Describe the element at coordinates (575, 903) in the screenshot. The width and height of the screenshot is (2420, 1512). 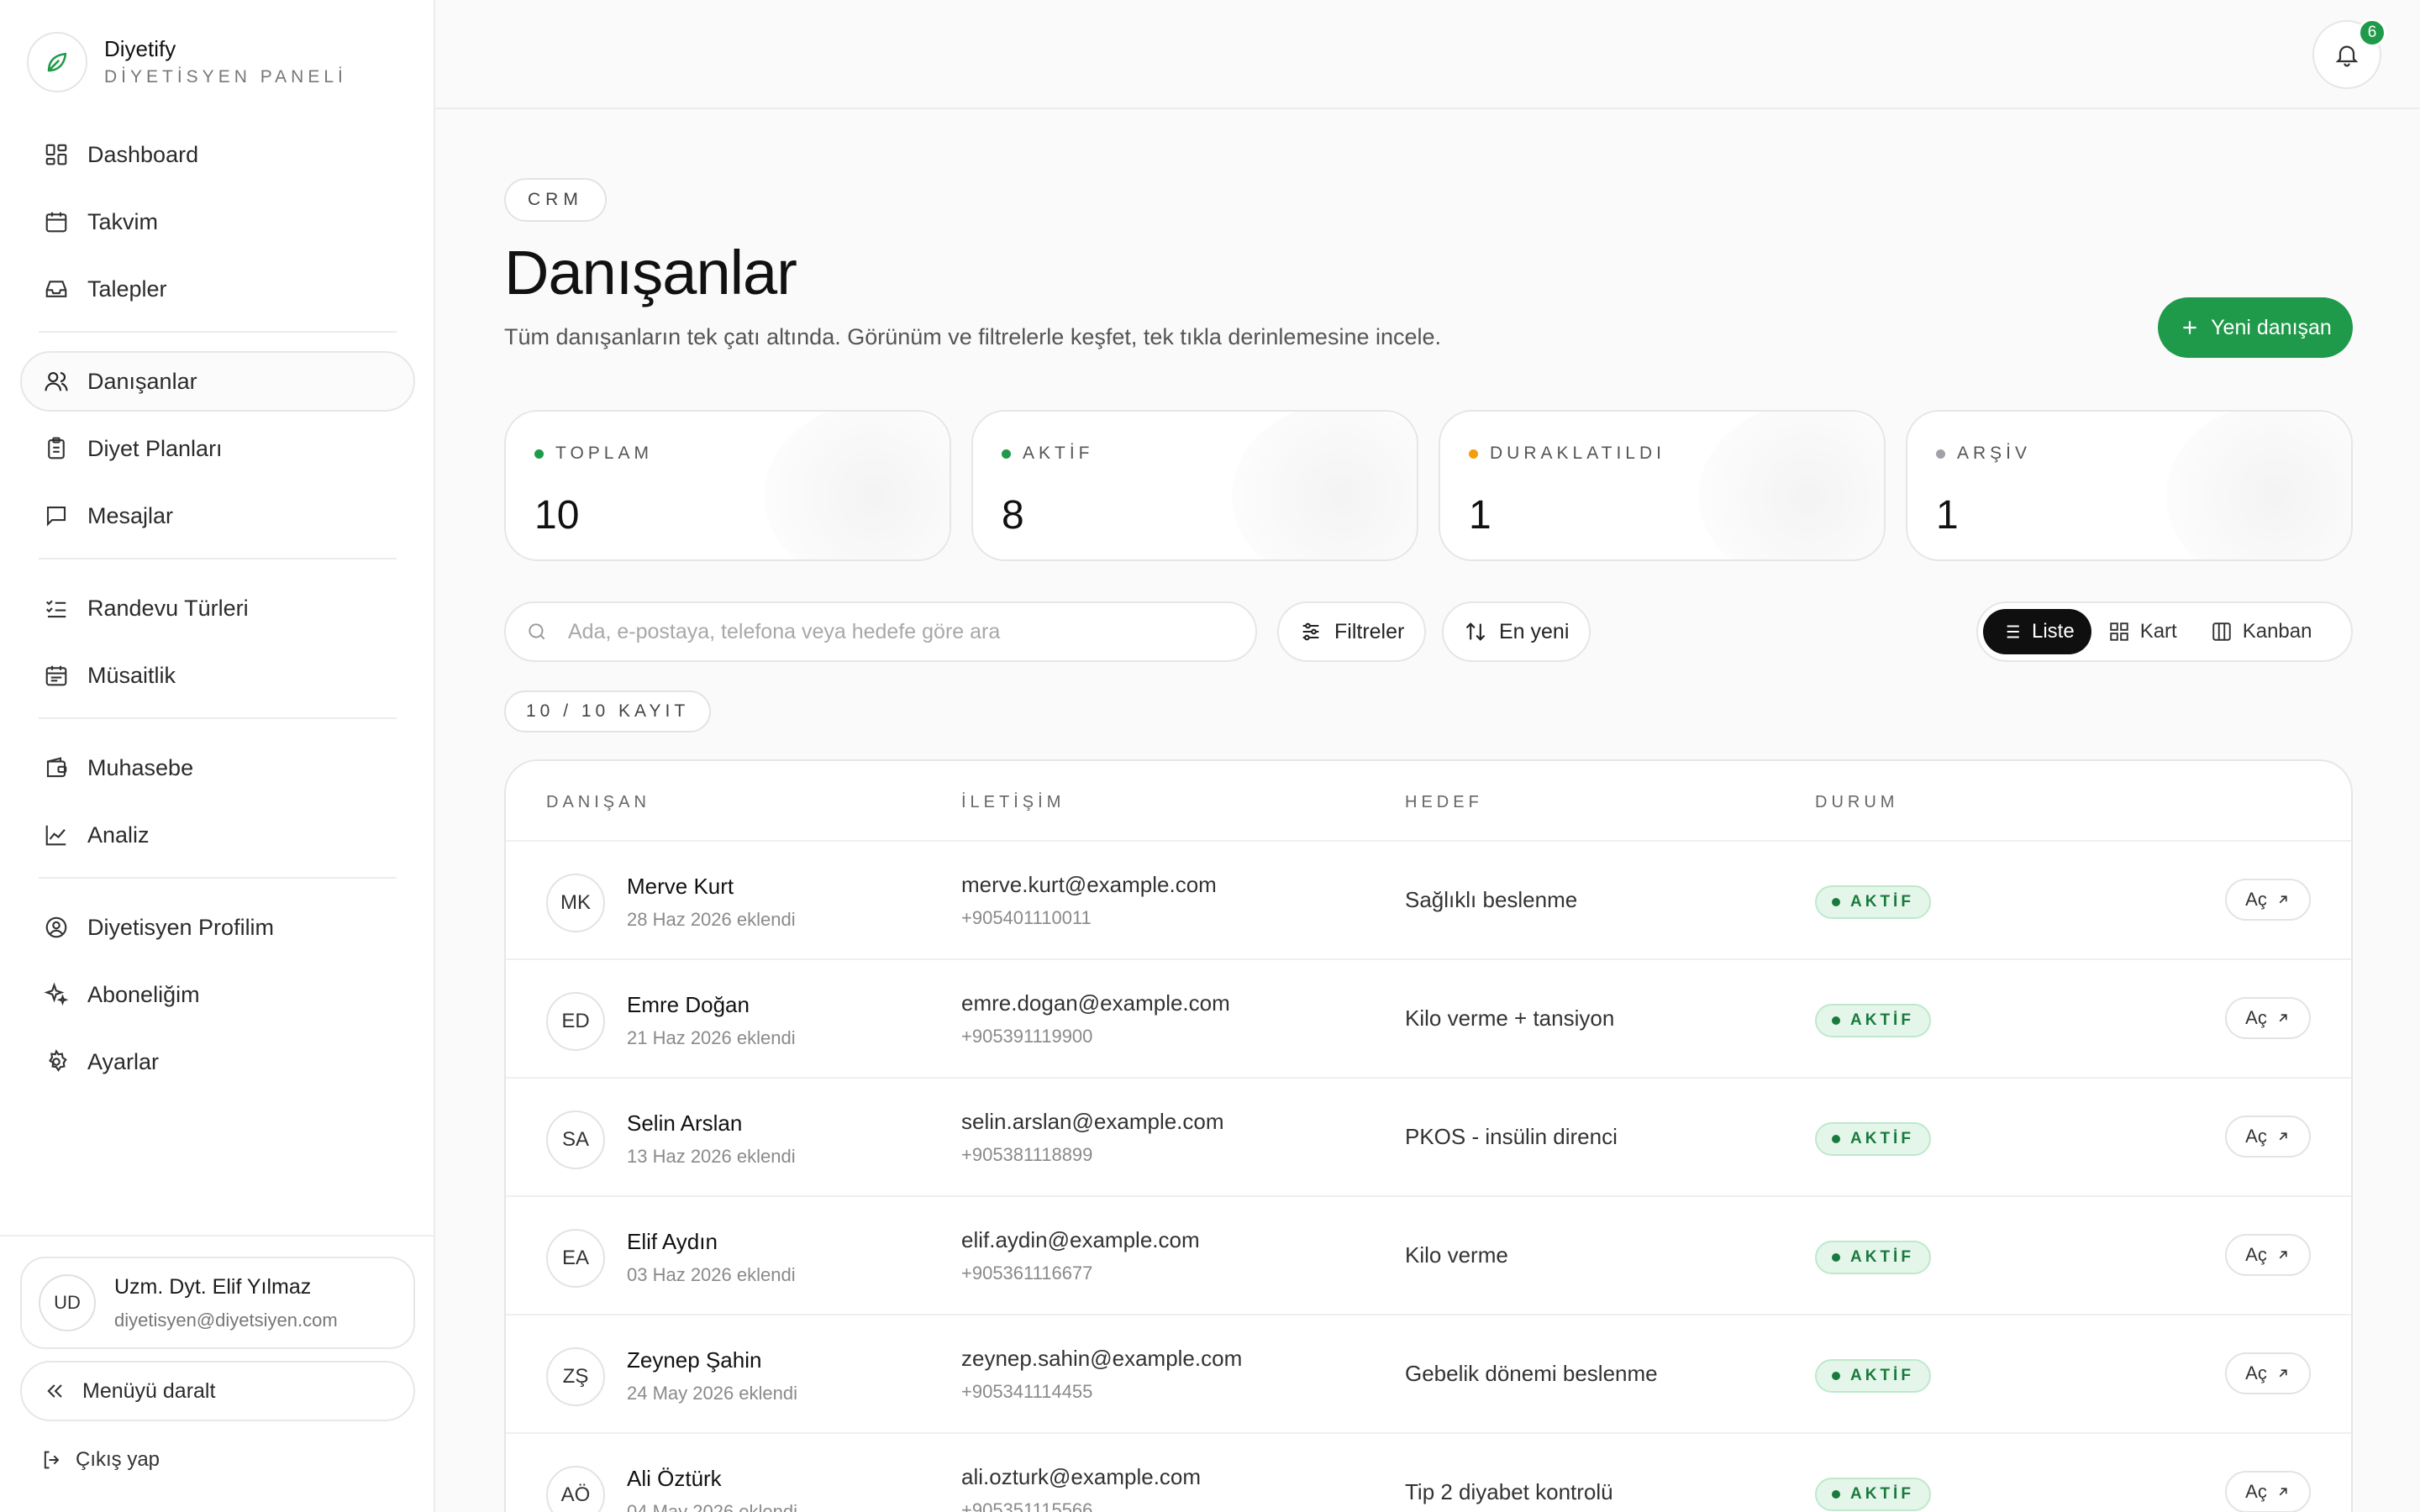
I see `avatar: MK` at that location.